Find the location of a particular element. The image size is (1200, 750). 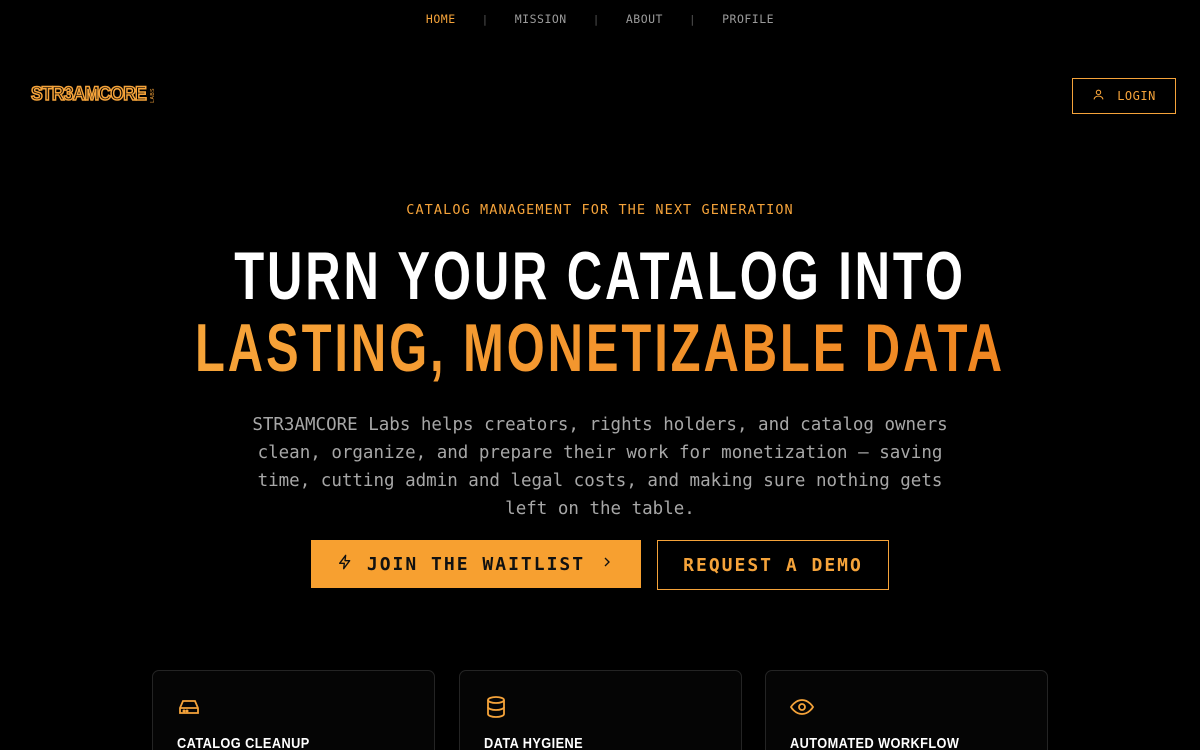

login-label: LOGIN is located at coordinates (1136, 96).